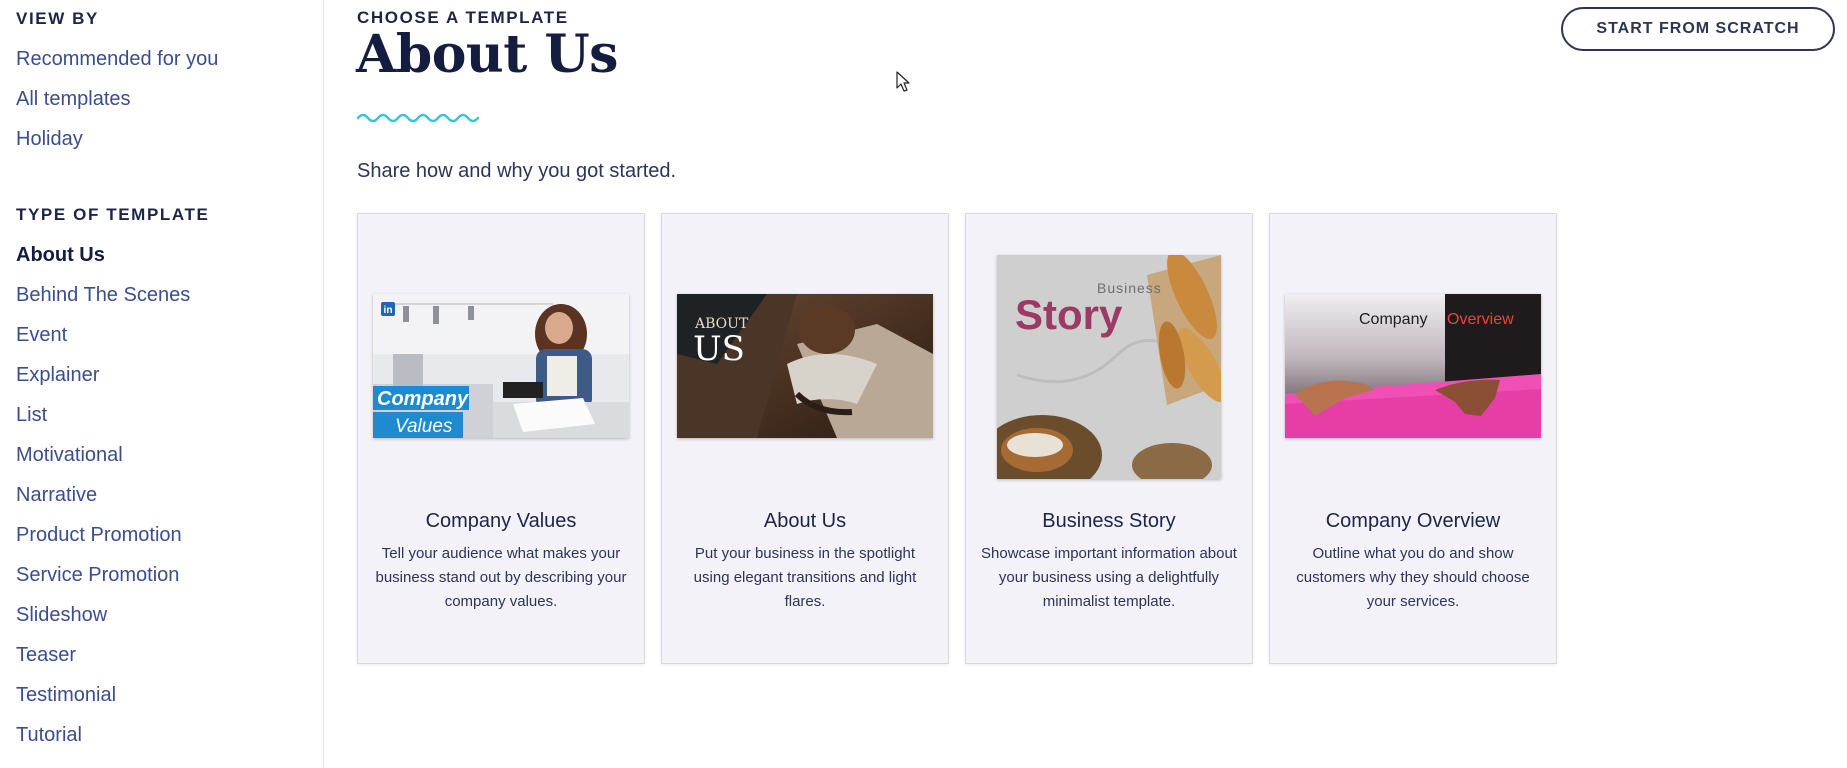  I want to click on sidebar-item-slideshow: Slideshow, so click(61, 615).